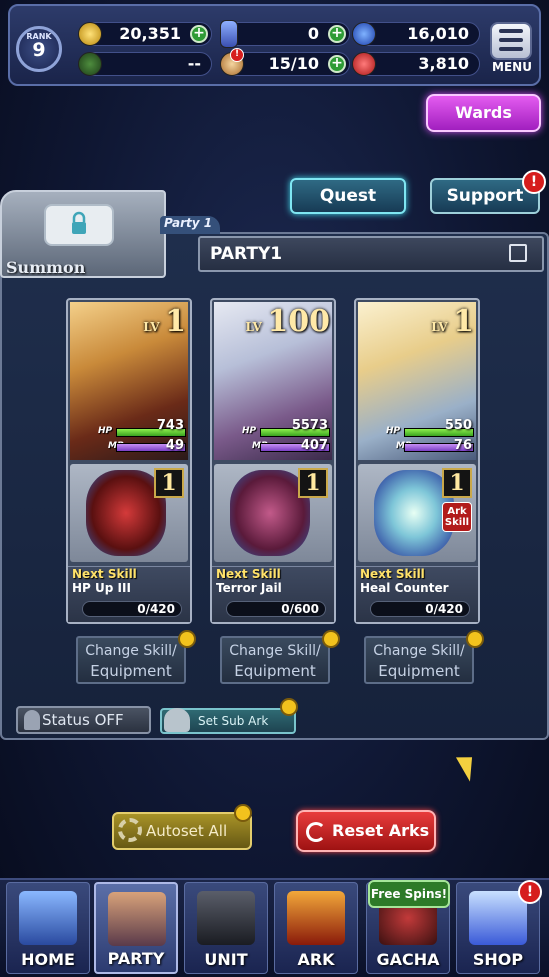  Describe the element at coordinates (511, 31) in the screenshot. I see `menu-icon` at that location.